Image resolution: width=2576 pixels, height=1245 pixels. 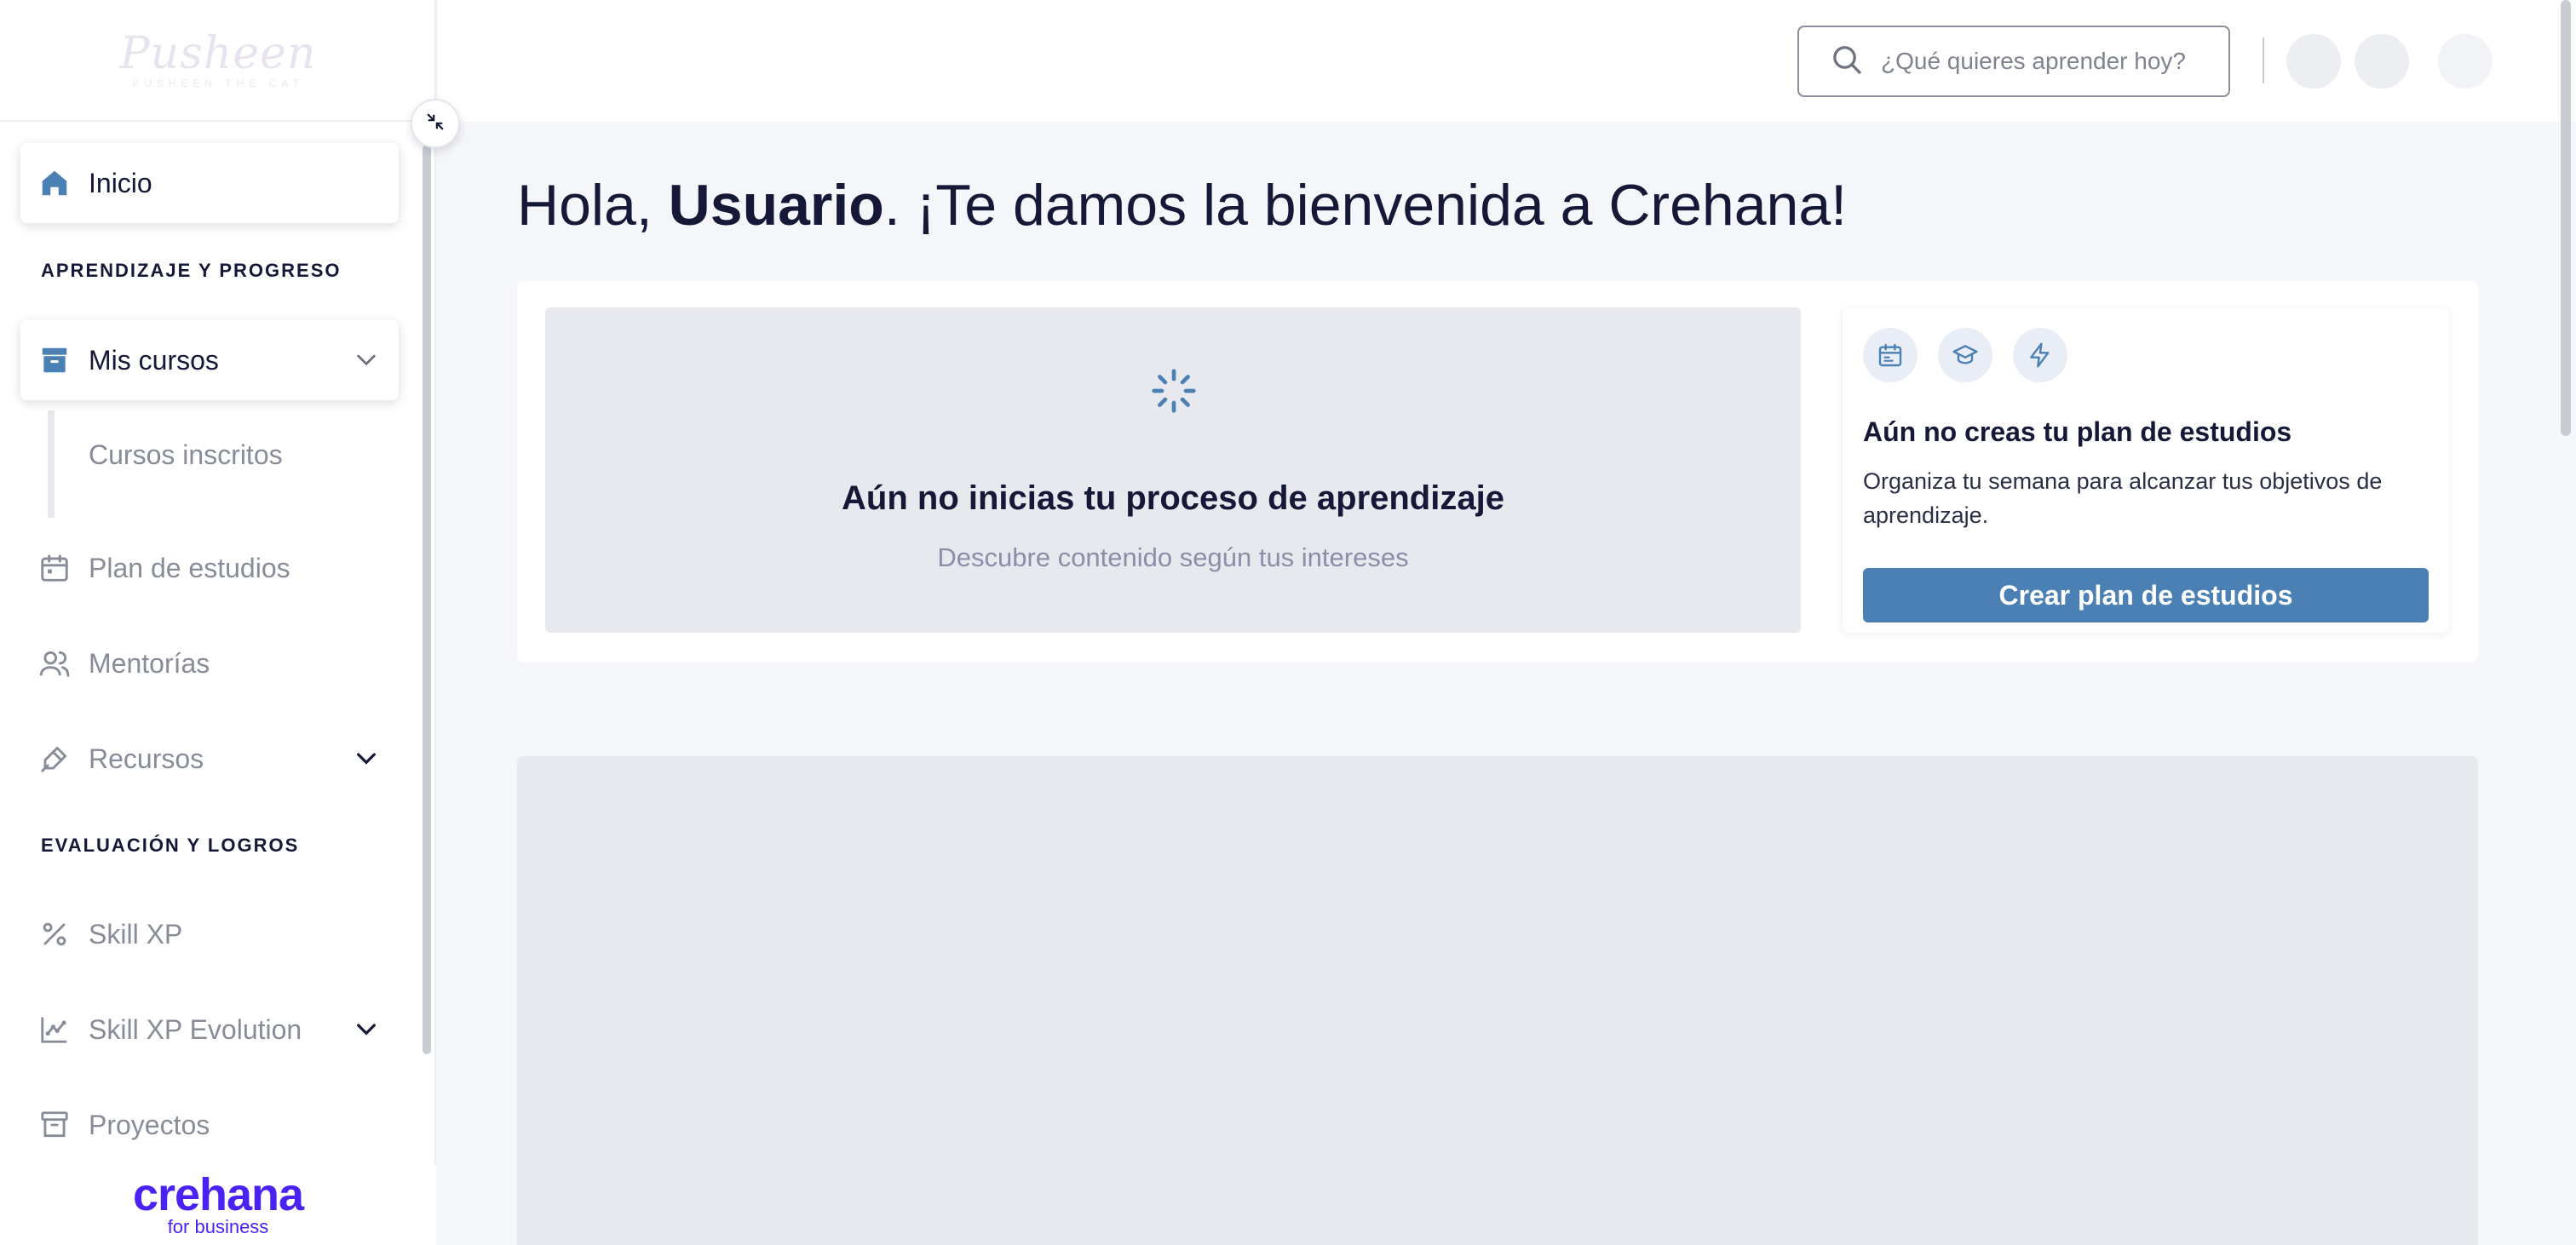 I want to click on brand-logo: Pusheen PUSHEEN THE CAT, so click(x=218, y=61).